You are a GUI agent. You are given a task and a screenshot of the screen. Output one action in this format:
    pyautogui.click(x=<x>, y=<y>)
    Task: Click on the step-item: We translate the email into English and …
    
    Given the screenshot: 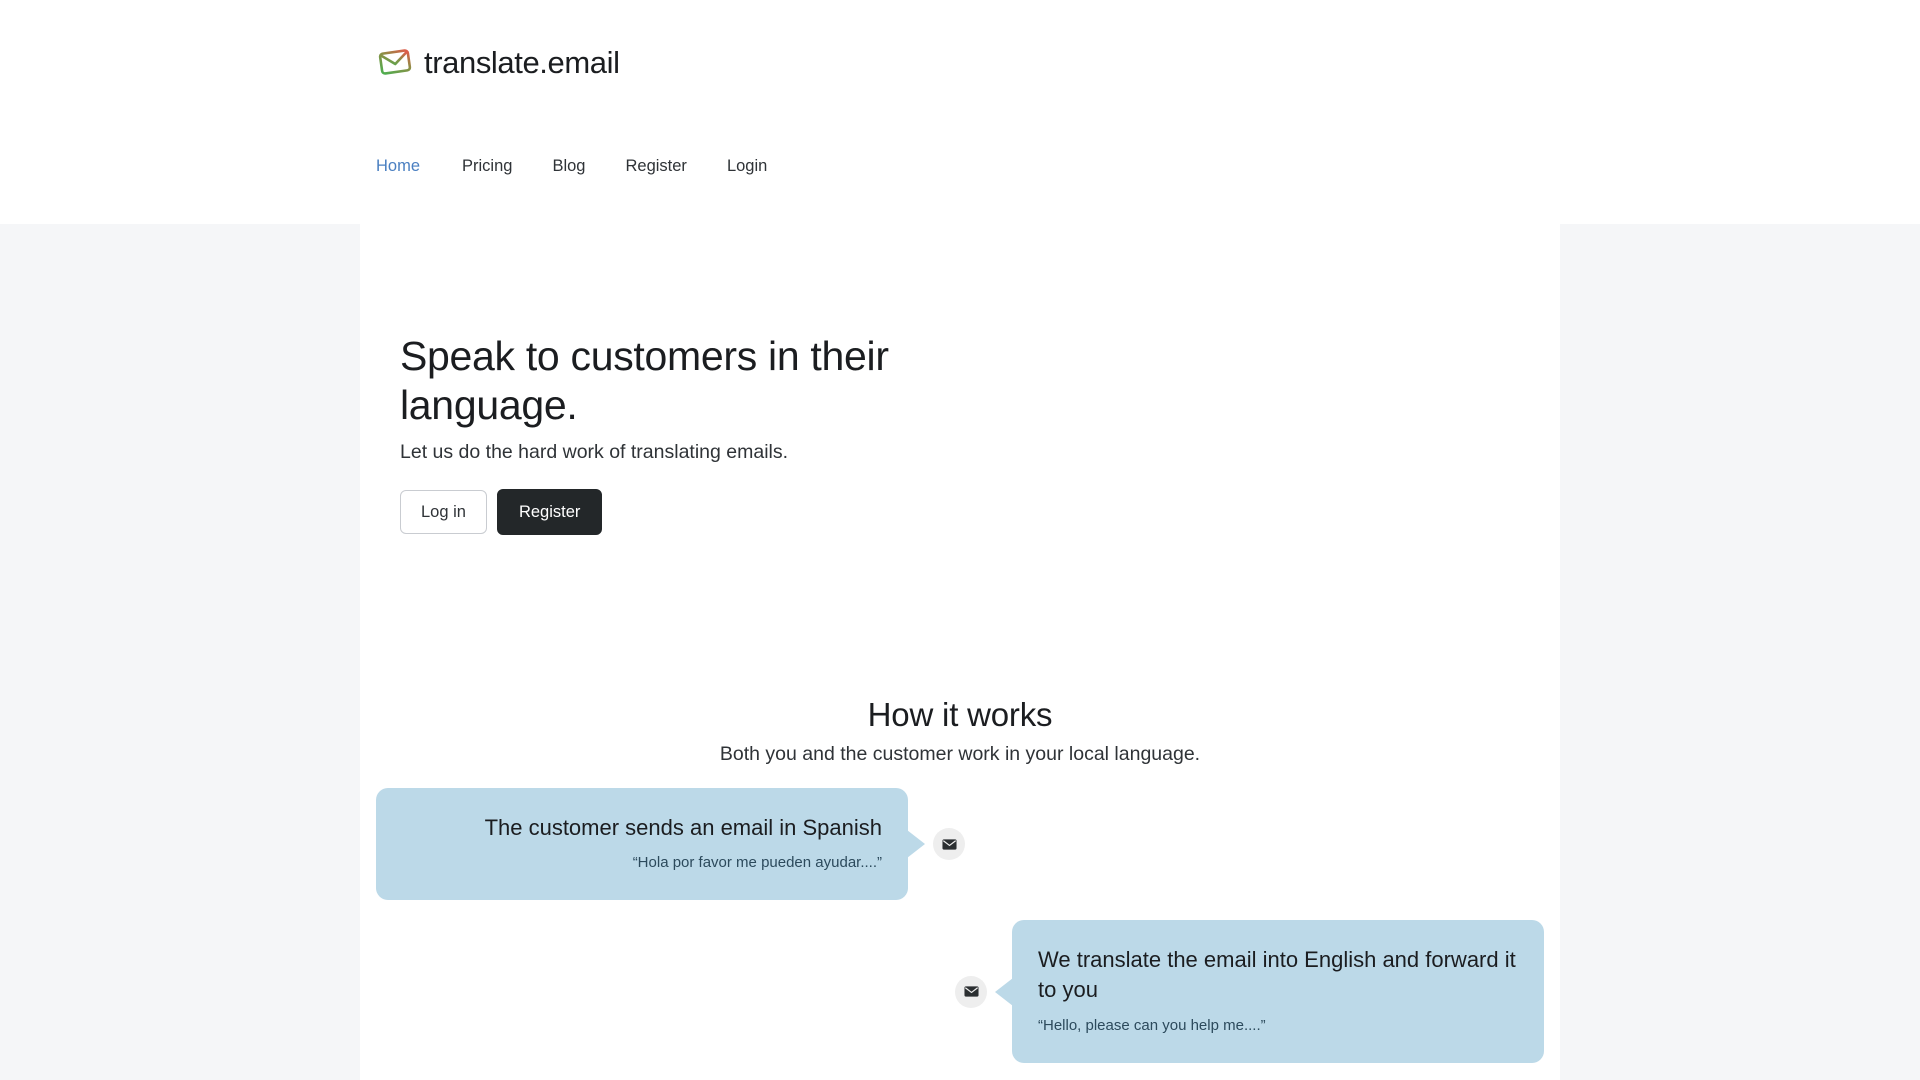 What is the action you would take?
    pyautogui.click(x=960, y=991)
    